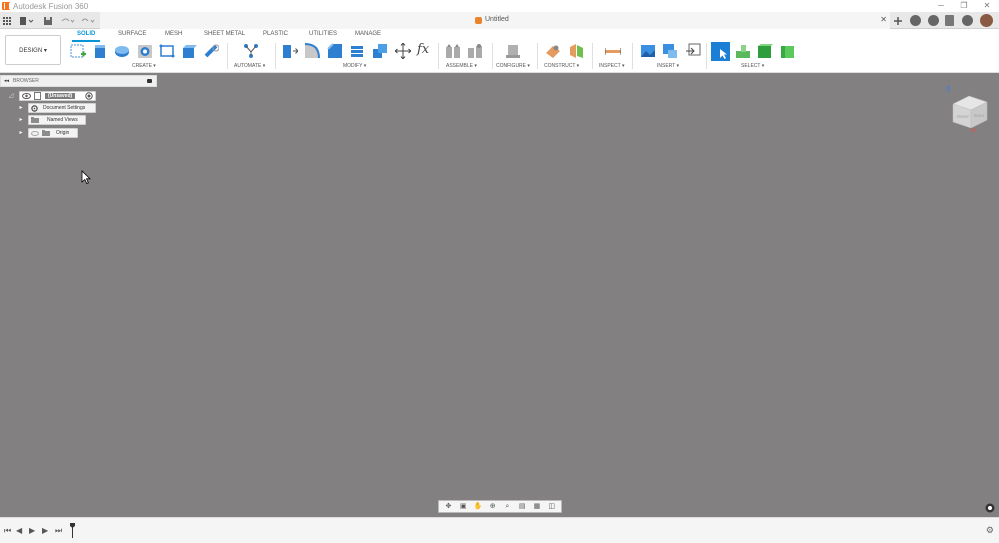 The width and height of the screenshot is (999, 543). Describe the element at coordinates (670, 51) in the screenshot. I see `insert-decal-icon` at that location.